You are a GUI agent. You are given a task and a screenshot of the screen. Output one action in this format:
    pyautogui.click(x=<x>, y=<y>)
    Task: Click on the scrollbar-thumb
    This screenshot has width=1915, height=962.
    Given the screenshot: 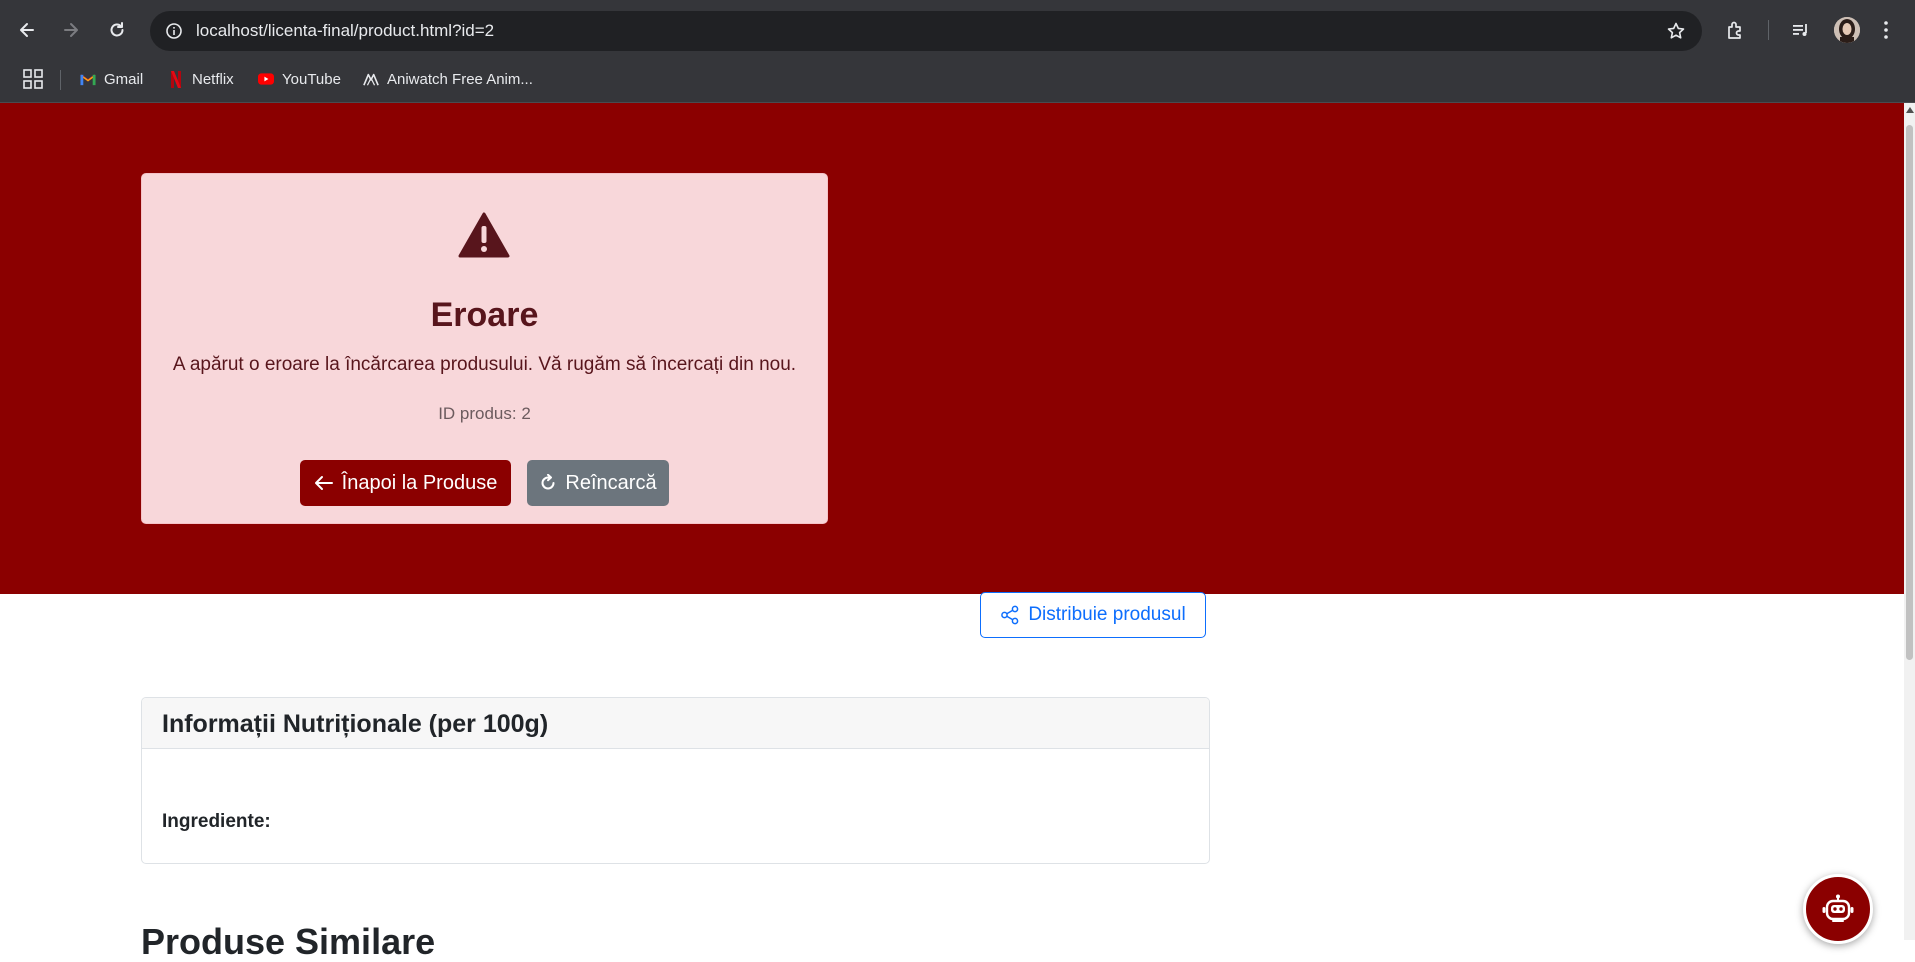 What is the action you would take?
    pyautogui.click(x=1909, y=392)
    